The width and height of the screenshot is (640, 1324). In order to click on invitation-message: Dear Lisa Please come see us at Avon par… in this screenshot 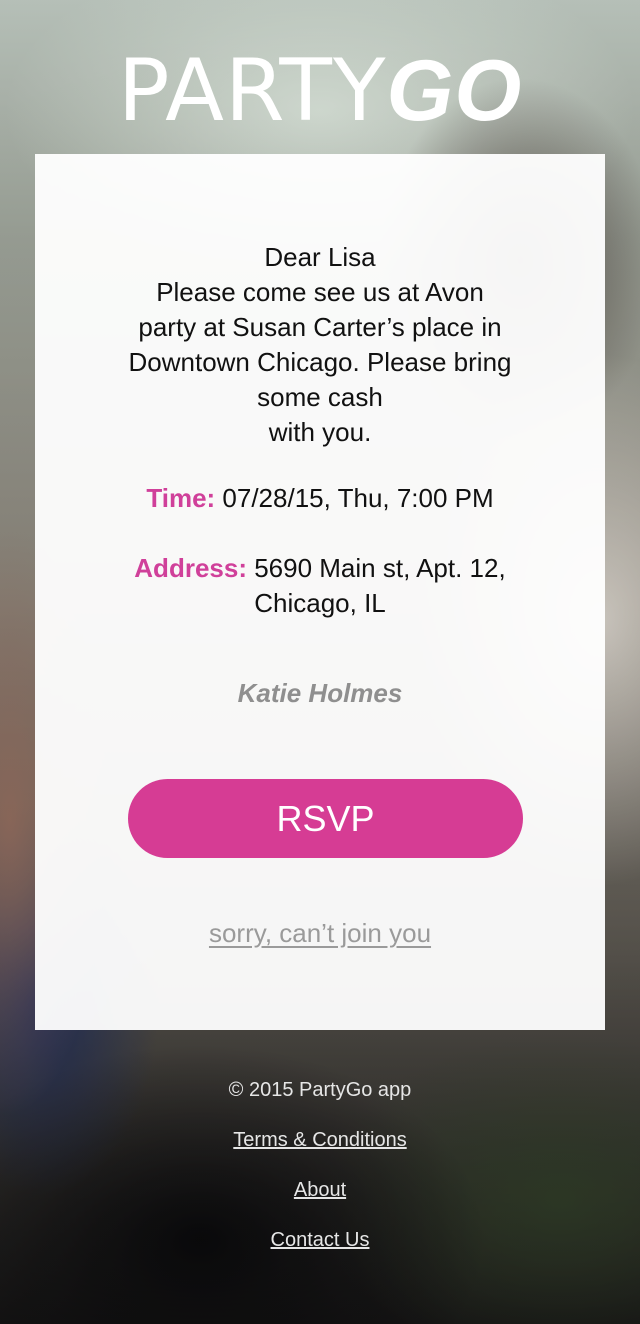, I will do `click(320, 345)`.